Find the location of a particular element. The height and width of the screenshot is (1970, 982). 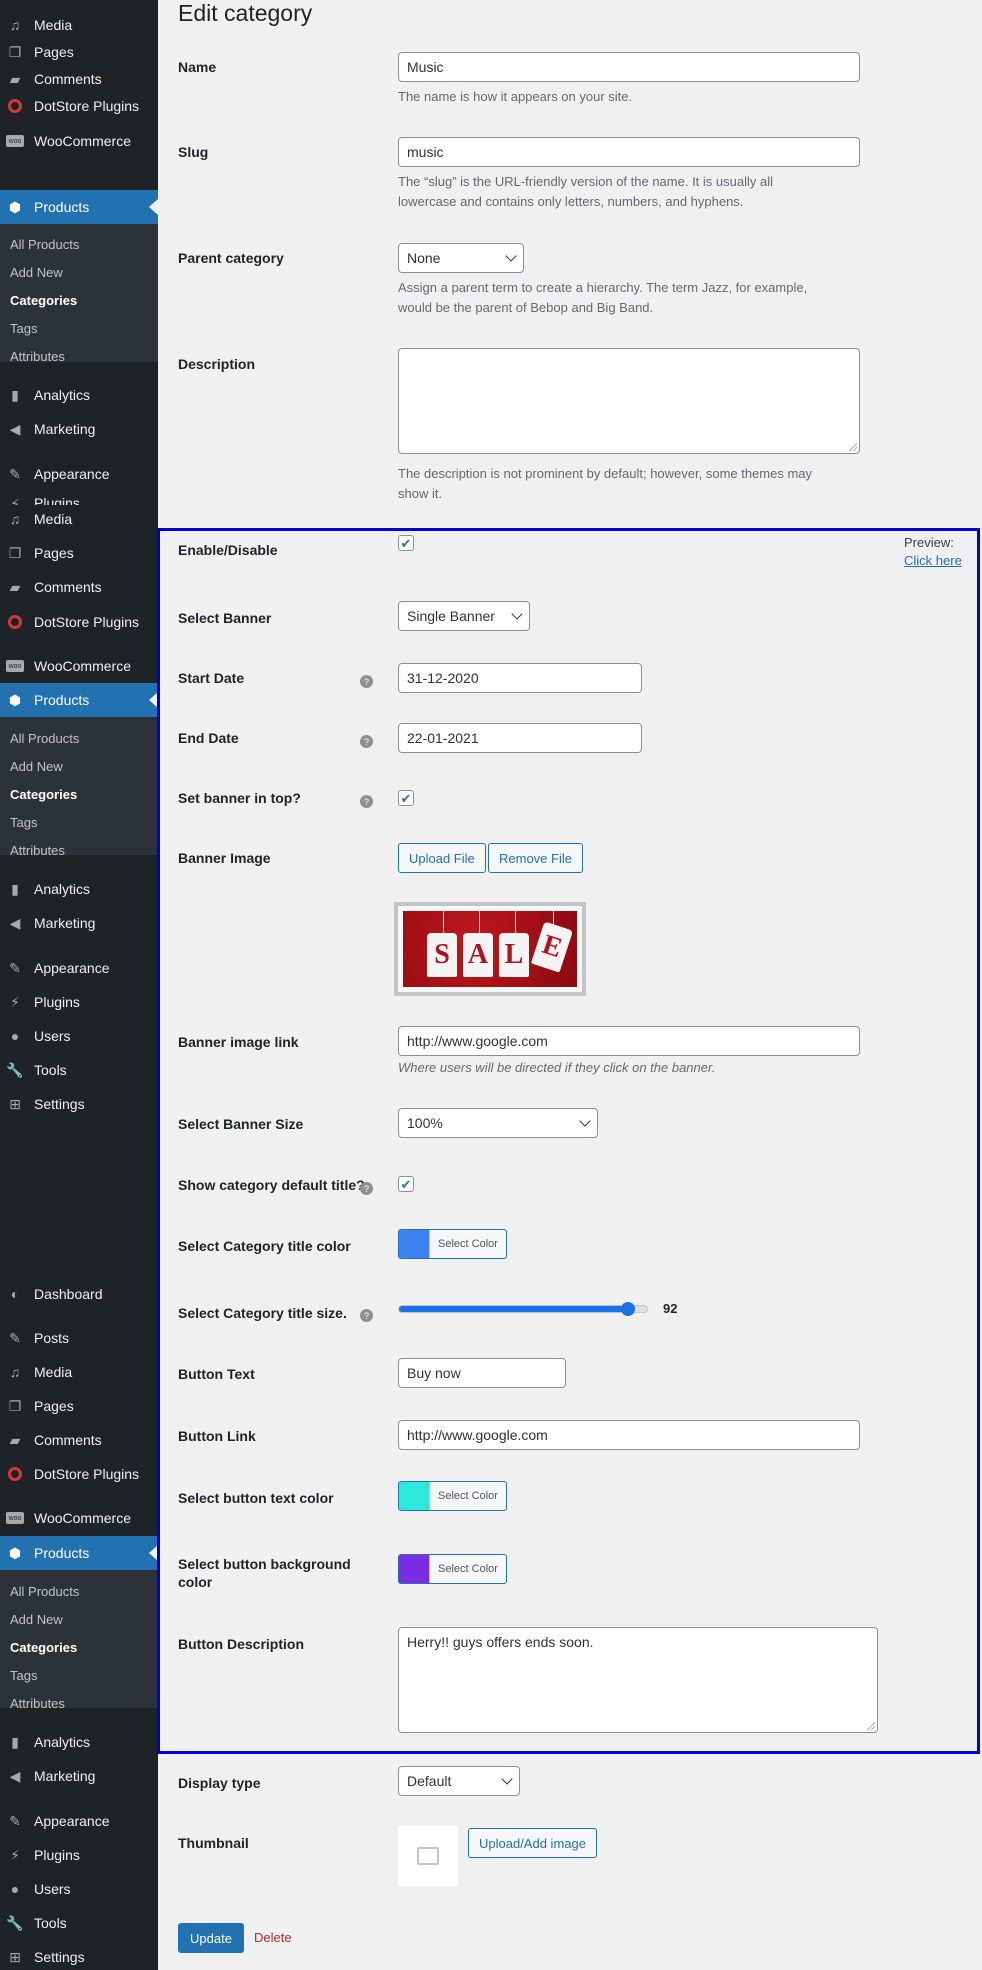

upload-add-image-button: Upload/Add image is located at coordinates (532, 1843).